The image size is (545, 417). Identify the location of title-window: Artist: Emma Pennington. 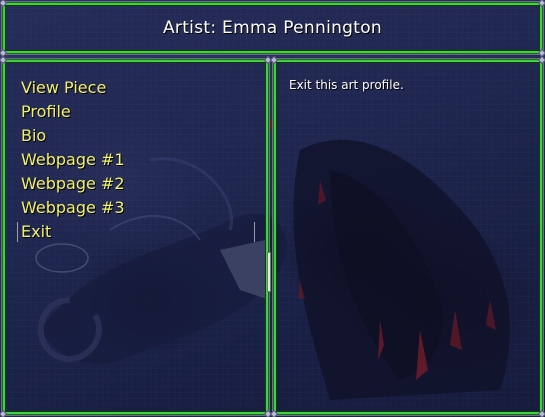
(272, 29).